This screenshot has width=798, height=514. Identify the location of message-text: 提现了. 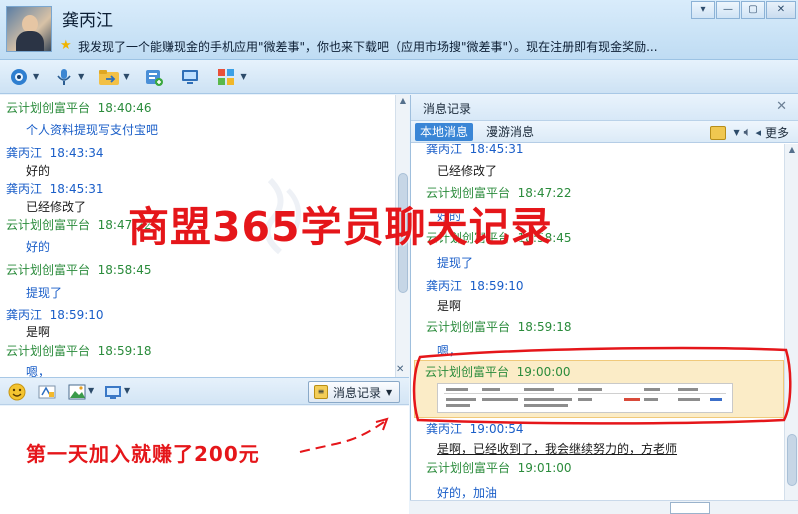
(455, 263).